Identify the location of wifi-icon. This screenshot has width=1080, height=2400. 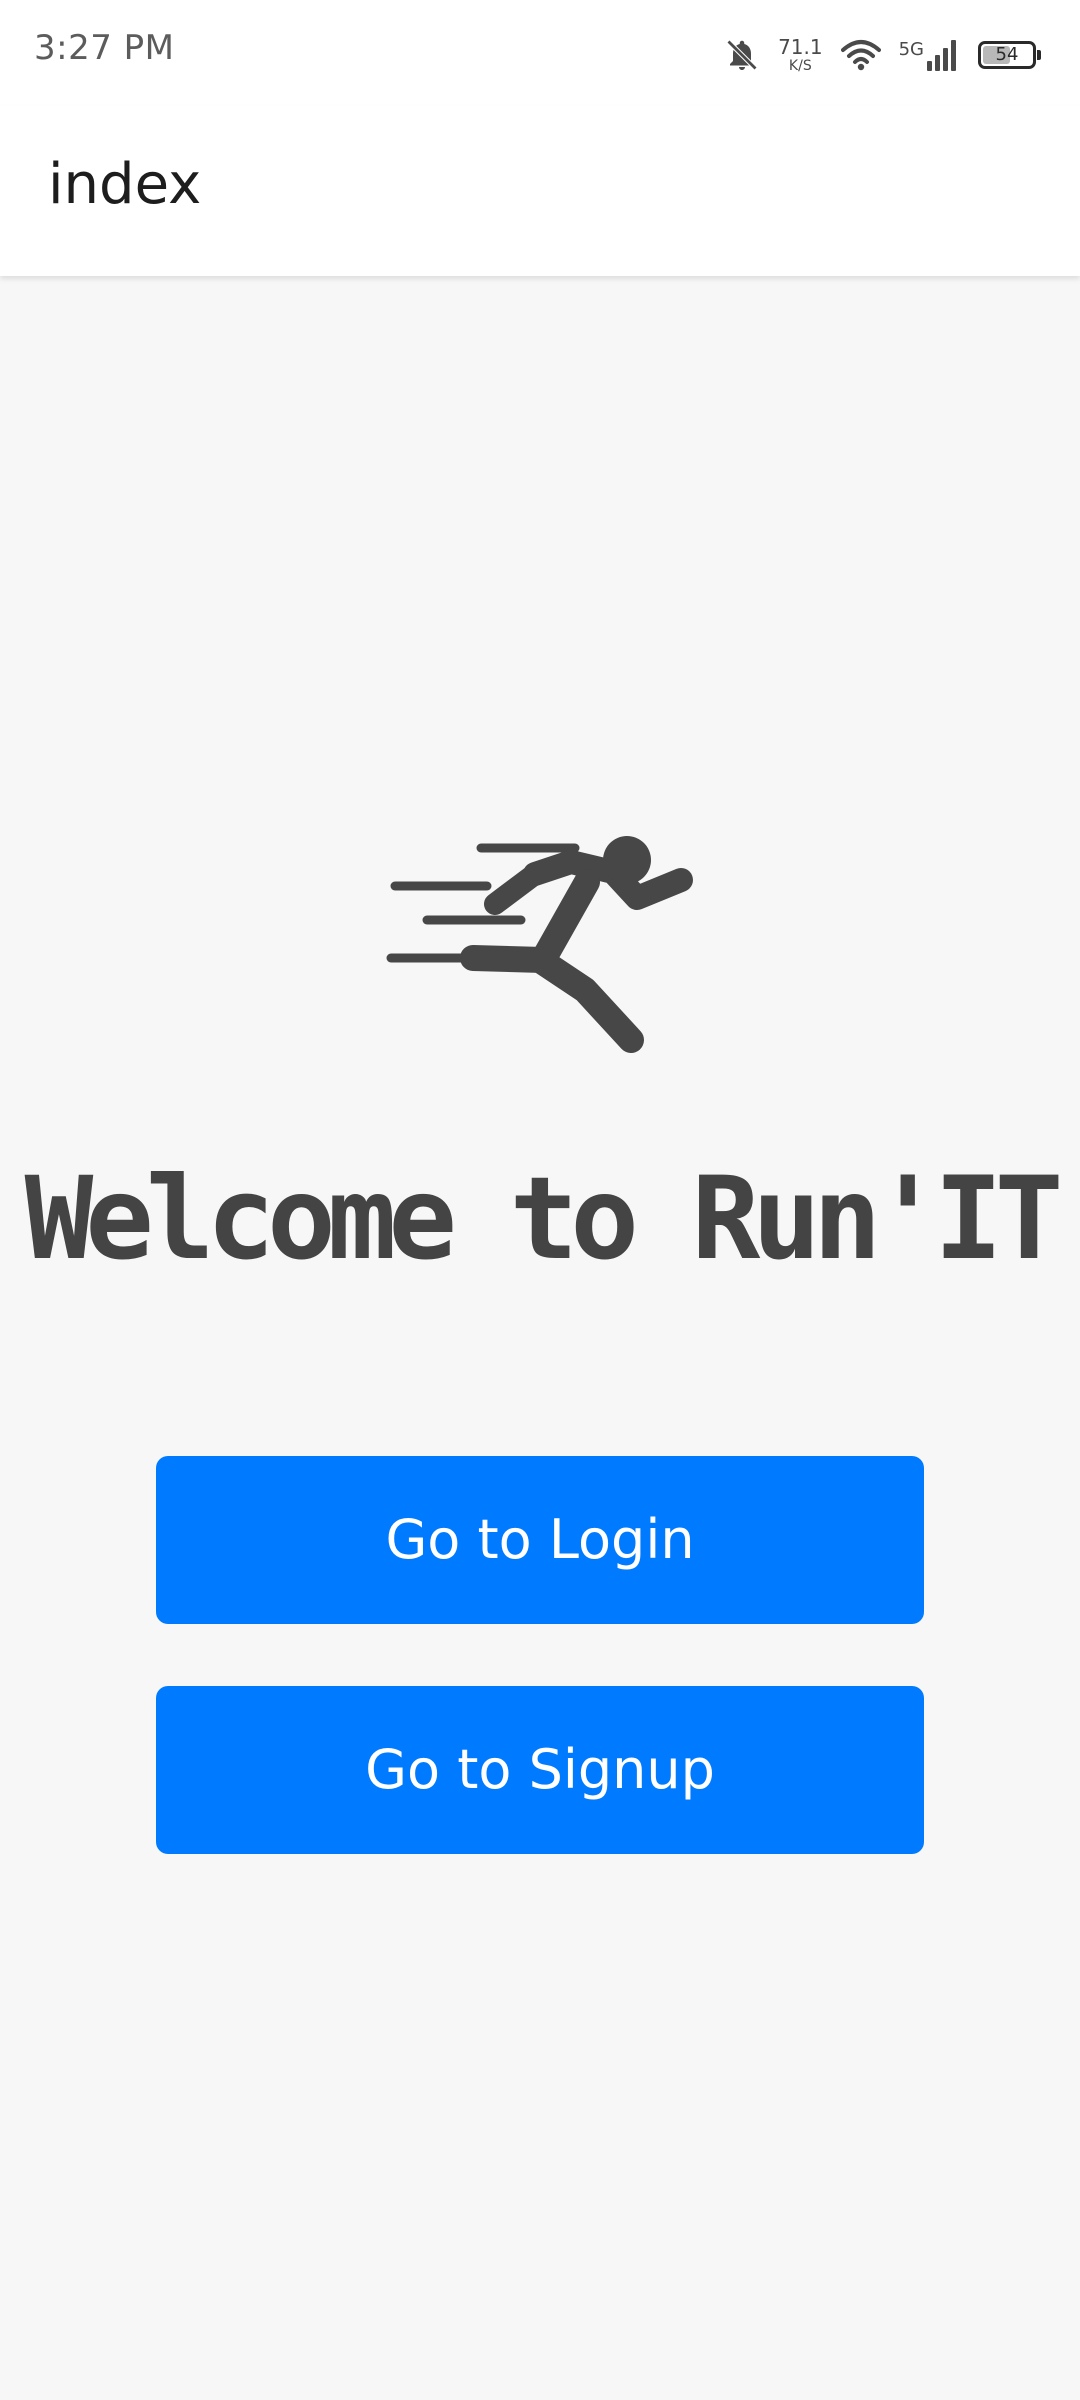
(860, 55).